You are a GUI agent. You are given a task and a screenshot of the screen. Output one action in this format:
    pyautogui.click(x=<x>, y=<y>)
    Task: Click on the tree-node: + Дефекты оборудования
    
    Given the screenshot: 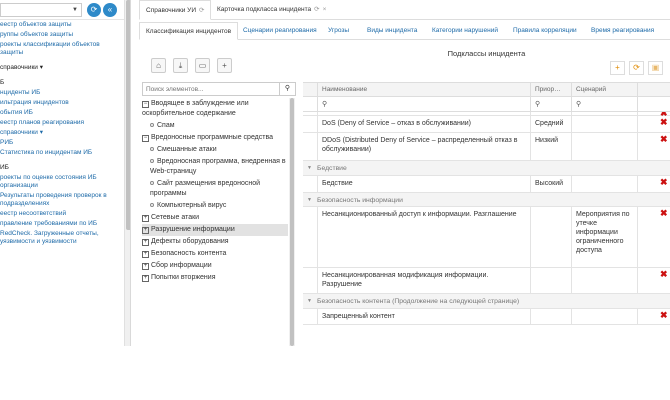 What is the action you would take?
    pyautogui.click(x=215, y=242)
    